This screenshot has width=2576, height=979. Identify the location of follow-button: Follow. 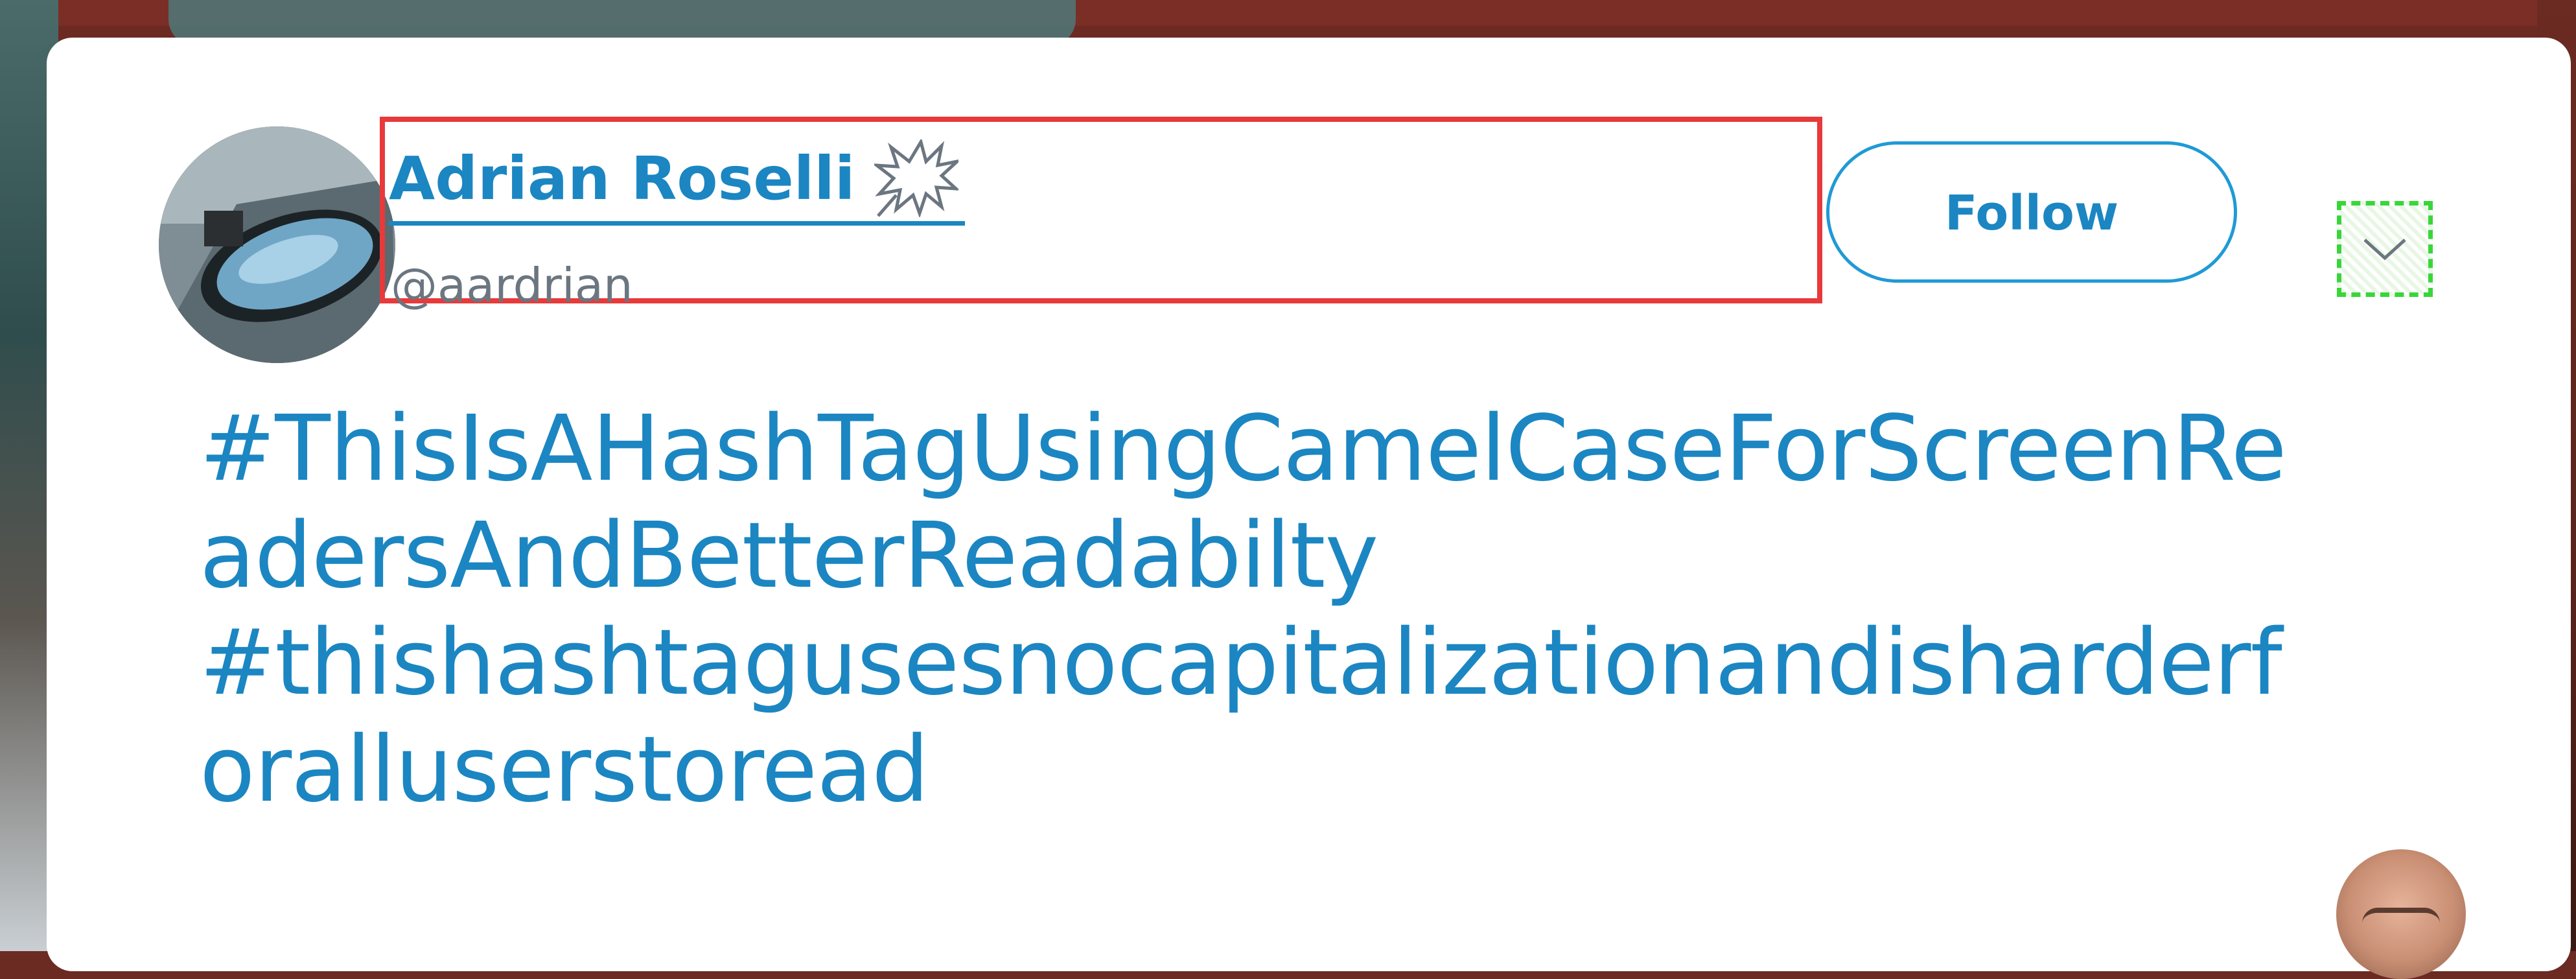
(2032, 212).